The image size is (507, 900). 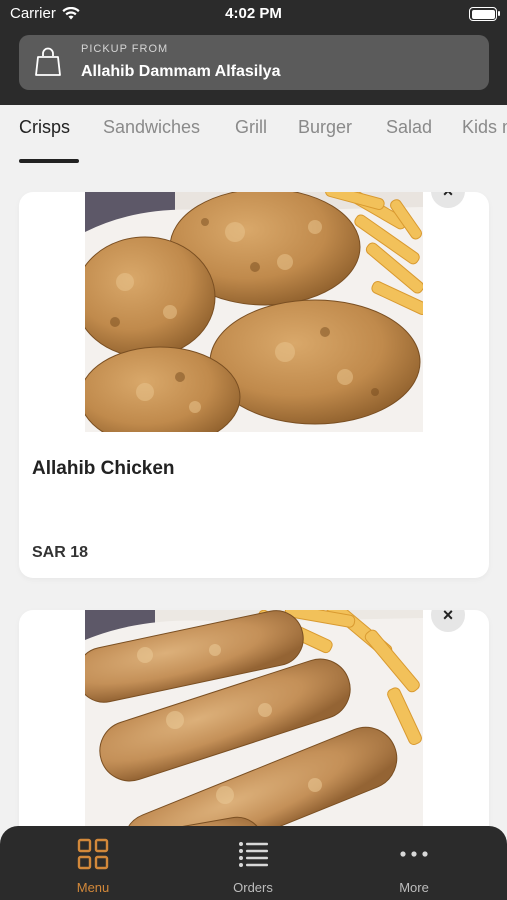 I want to click on status-bar: Carrier 4:02 PM, so click(x=253, y=15).